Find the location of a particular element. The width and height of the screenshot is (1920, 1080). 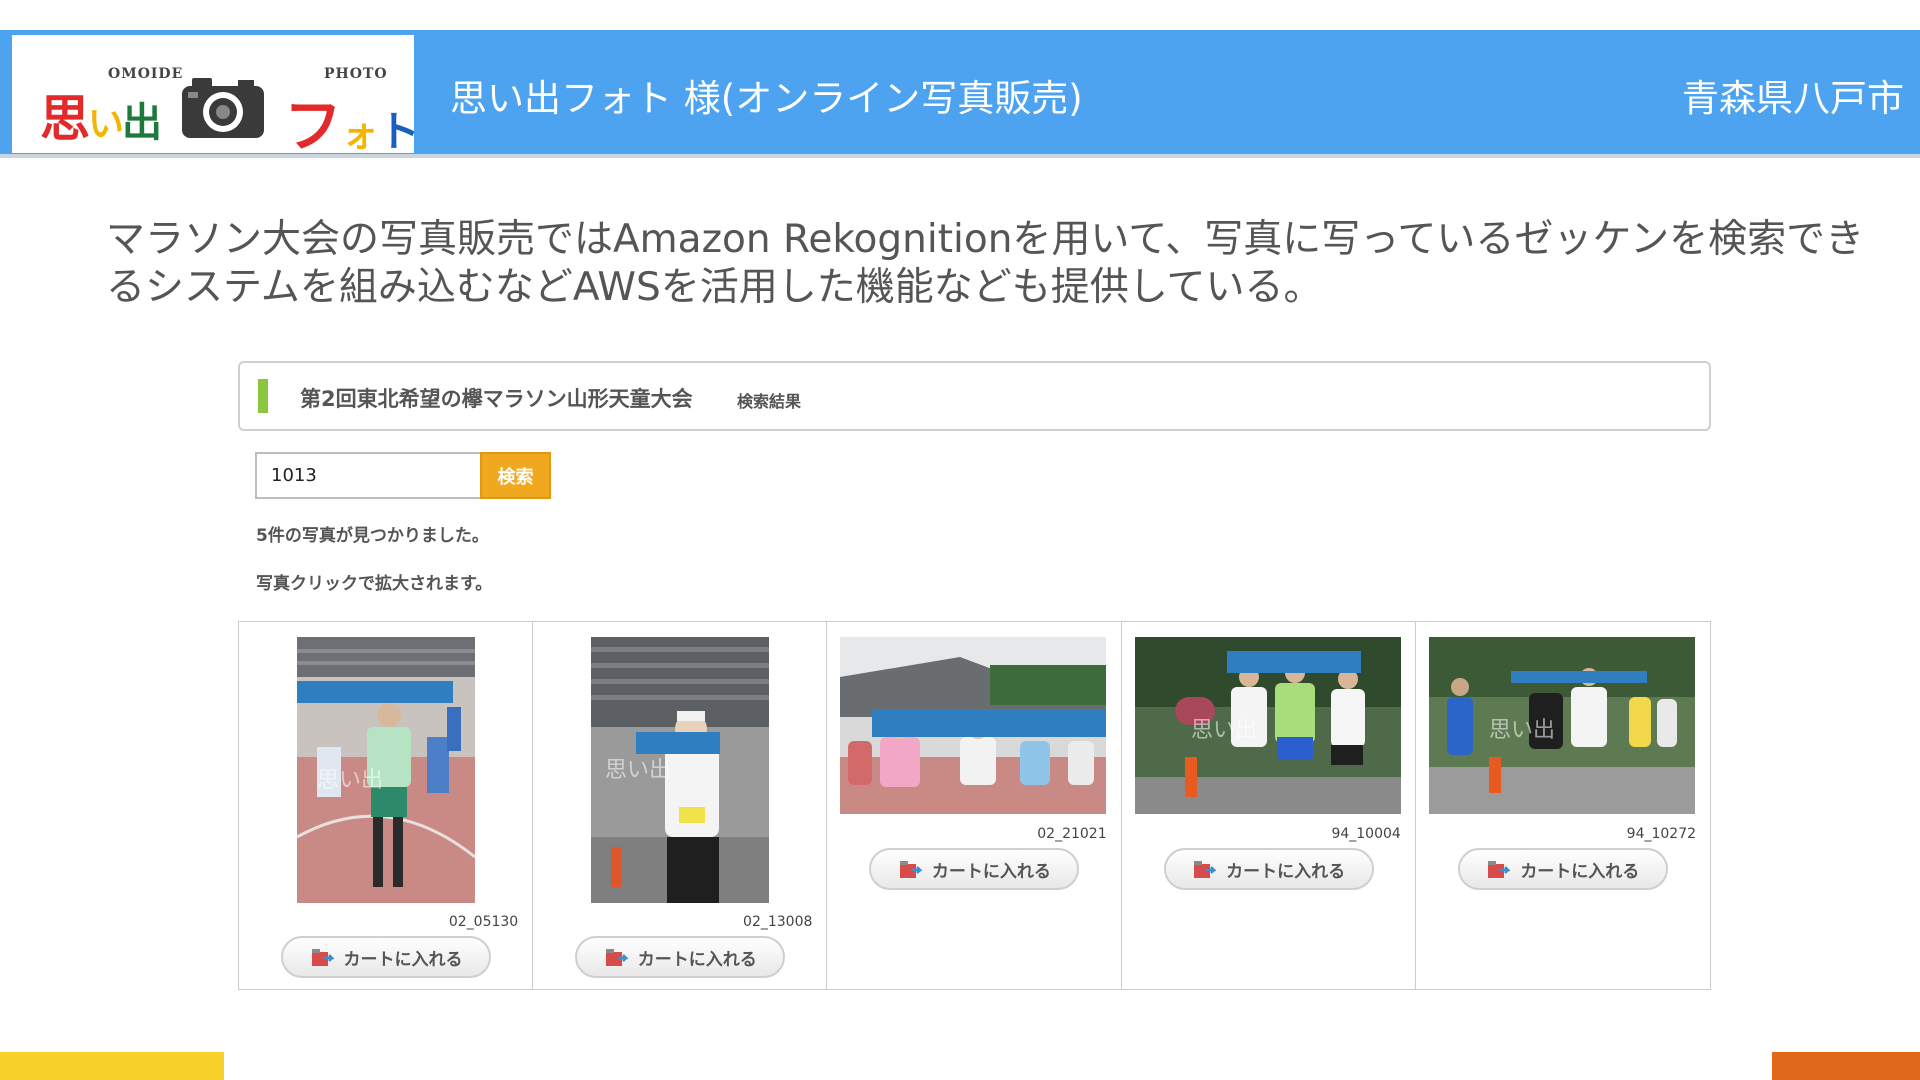

photo-id: 94_10004 is located at coordinates (1366, 834).